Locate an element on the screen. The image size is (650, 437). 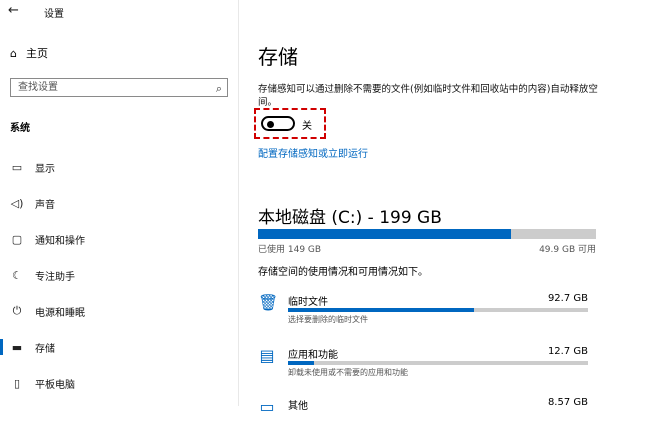
display-icon: ▭ is located at coordinates (17, 167).